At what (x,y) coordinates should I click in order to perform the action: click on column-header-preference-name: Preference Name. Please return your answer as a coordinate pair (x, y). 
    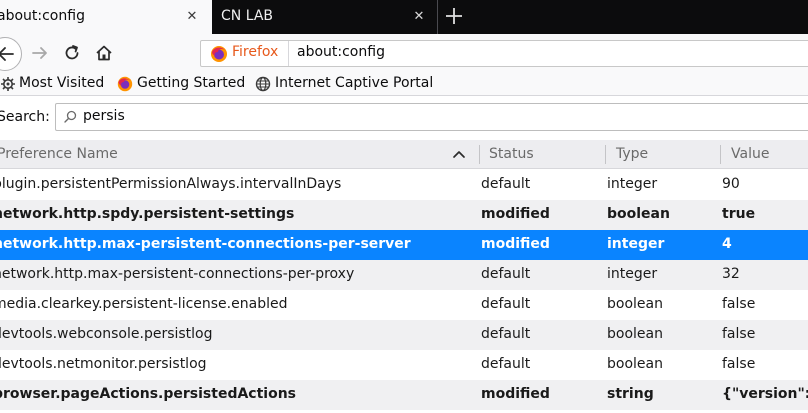
    Looking at the image, I should click on (59, 154).